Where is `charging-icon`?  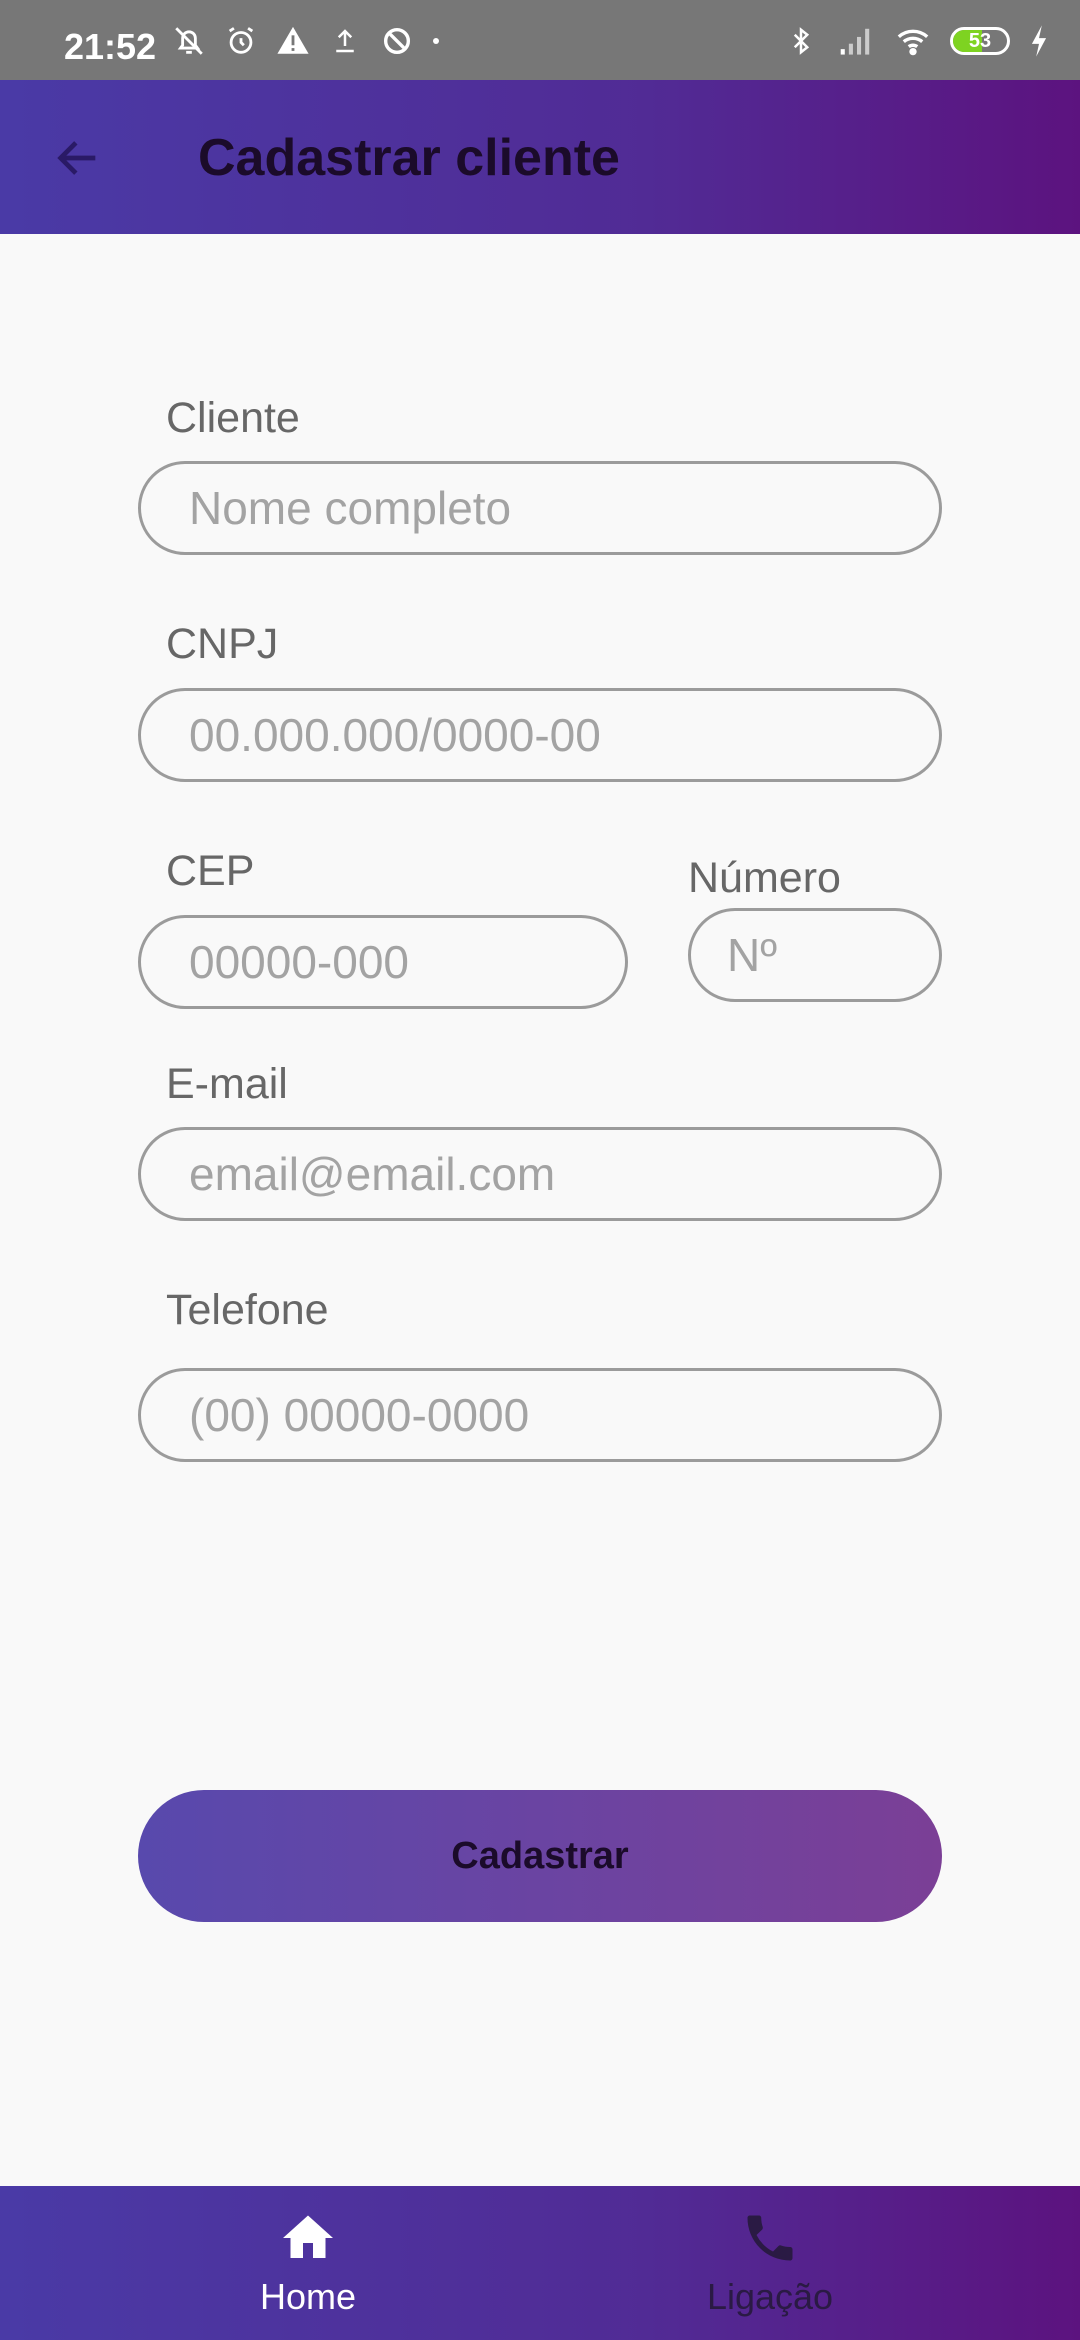
charging-icon is located at coordinates (1039, 41).